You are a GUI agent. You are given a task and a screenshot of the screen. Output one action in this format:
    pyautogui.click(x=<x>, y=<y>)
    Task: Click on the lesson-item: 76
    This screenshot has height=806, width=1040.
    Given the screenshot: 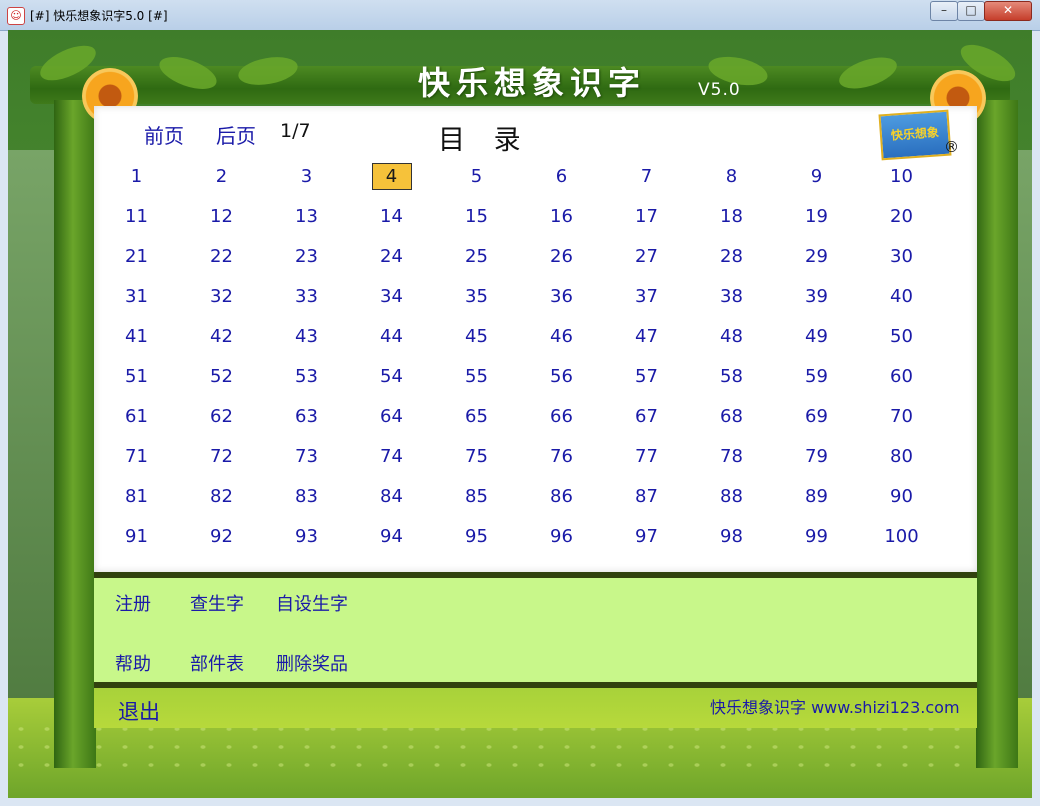 What is the action you would take?
    pyautogui.click(x=561, y=456)
    